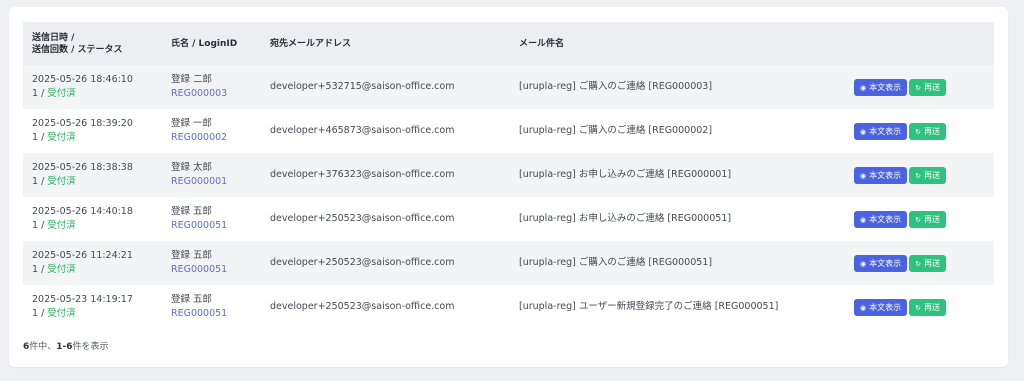  I want to click on header-datetime: 送信日時 / 送信回数 / ステータス, so click(92, 43).